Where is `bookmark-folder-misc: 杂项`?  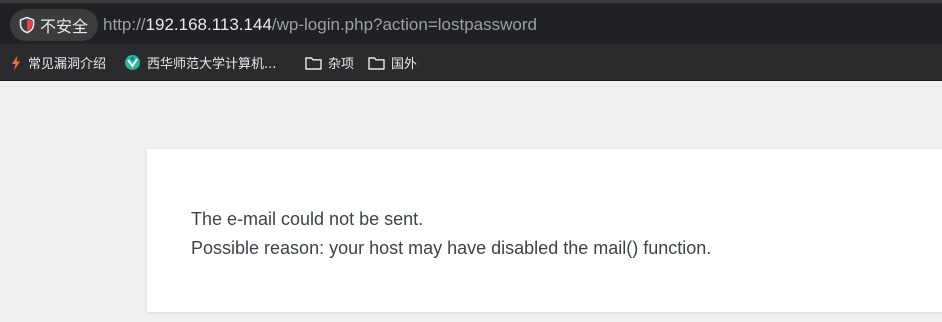 bookmark-folder-misc: 杂项 is located at coordinates (329, 62).